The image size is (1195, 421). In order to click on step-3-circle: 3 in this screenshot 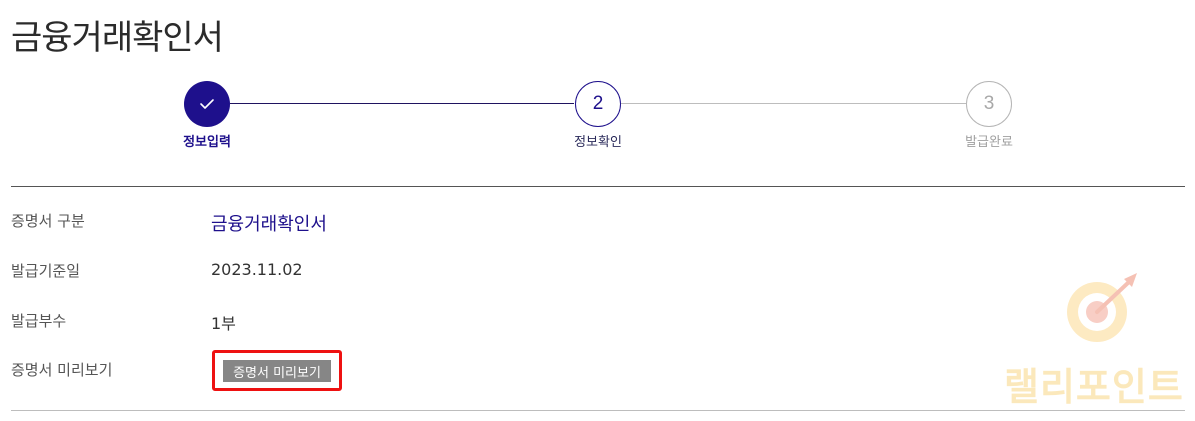, I will do `click(989, 104)`.